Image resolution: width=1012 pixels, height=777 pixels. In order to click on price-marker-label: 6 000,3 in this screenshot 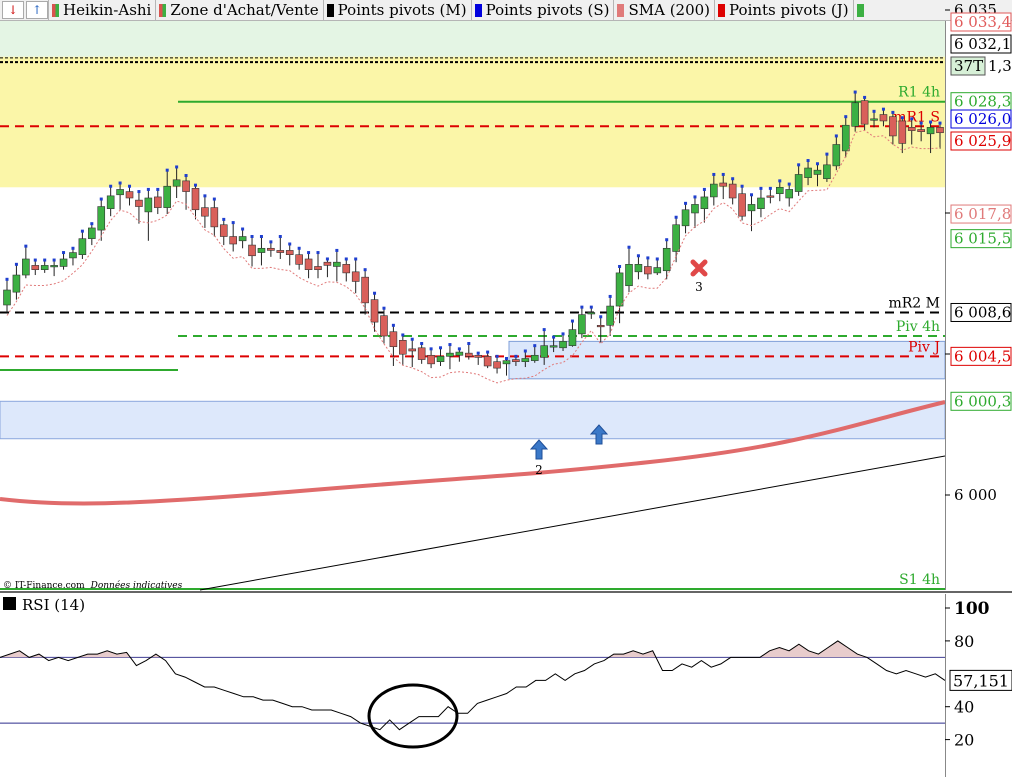, I will do `click(982, 401)`.